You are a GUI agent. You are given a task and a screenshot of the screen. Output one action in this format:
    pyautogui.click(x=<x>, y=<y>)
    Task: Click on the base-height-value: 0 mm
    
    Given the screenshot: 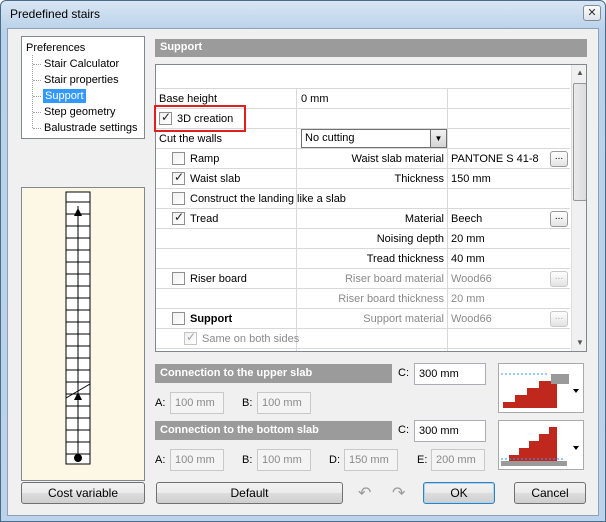 What is the action you would take?
    pyautogui.click(x=315, y=99)
    